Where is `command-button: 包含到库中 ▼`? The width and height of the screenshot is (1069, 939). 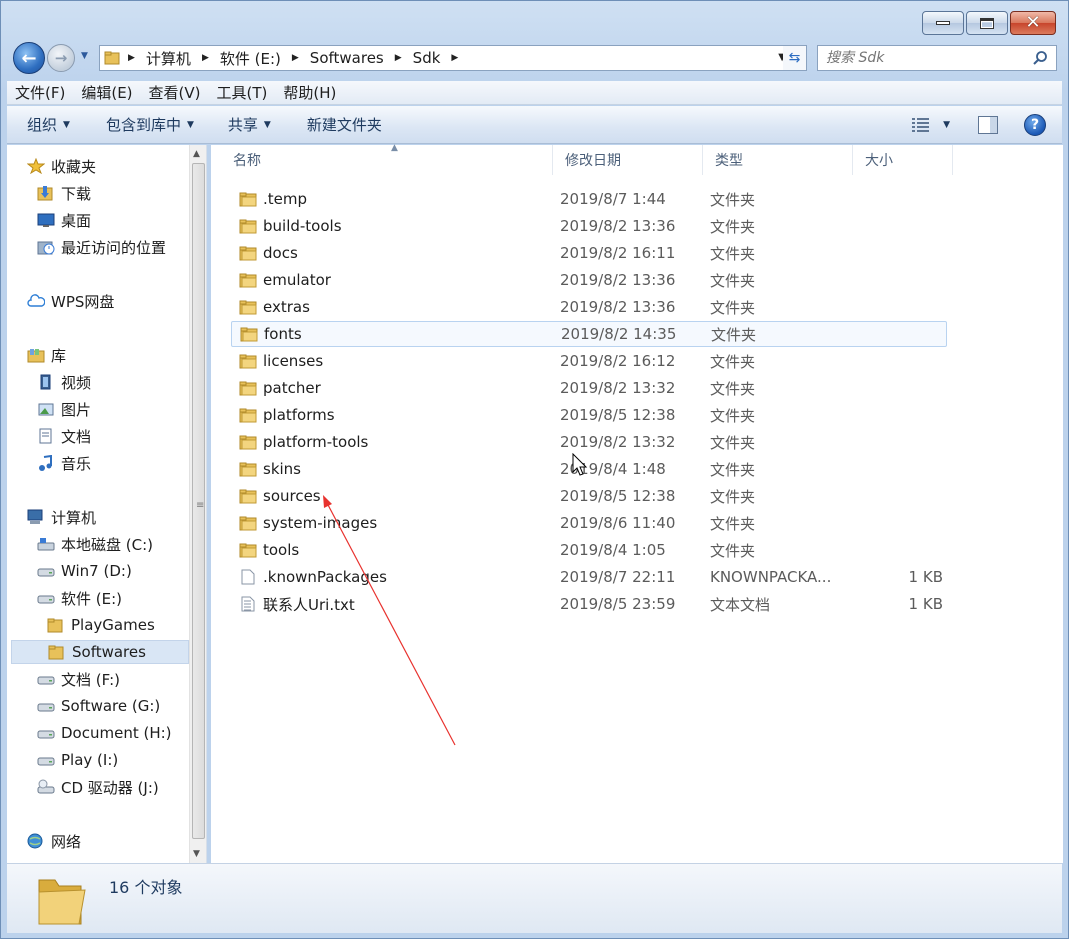 command-button: 包含到库中 ▼ is located at coordinates (150, 124).